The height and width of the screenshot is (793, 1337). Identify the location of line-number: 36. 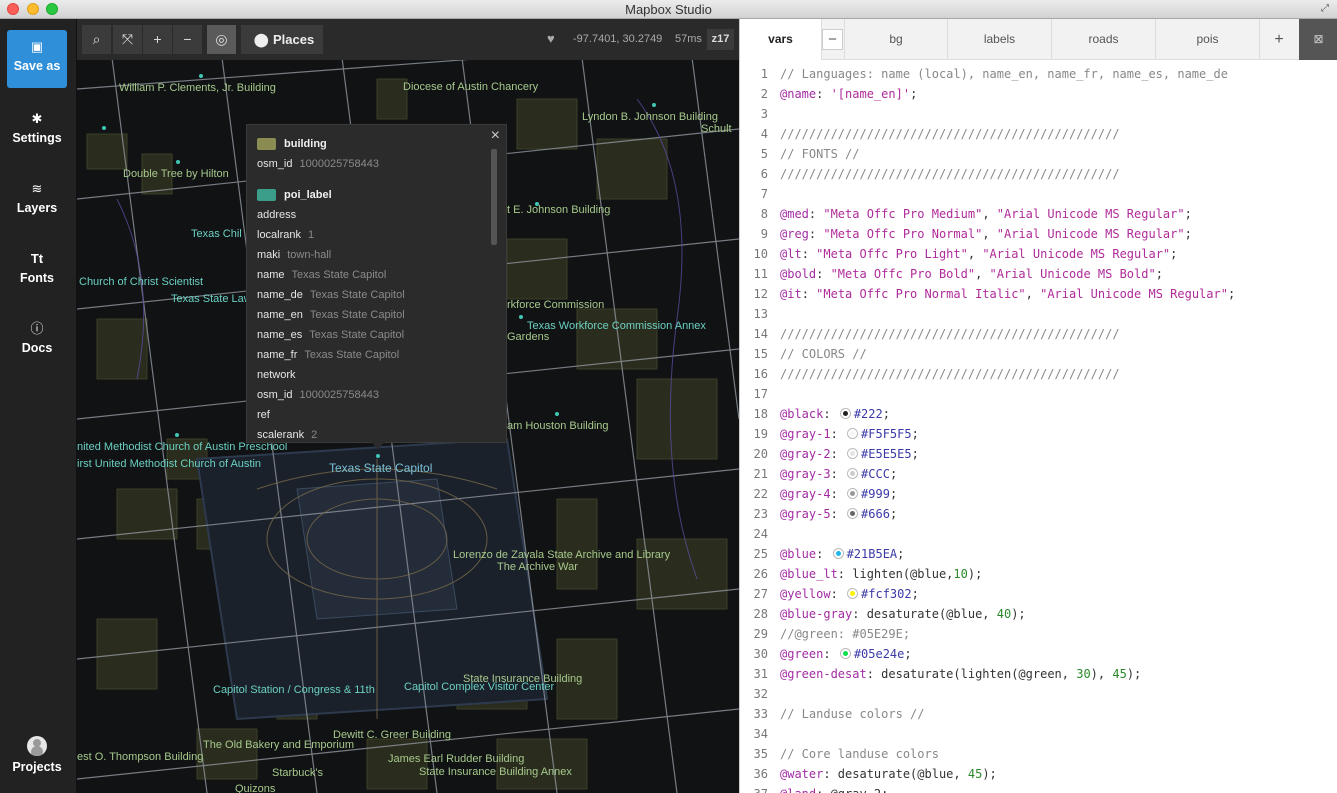
(760, 774).